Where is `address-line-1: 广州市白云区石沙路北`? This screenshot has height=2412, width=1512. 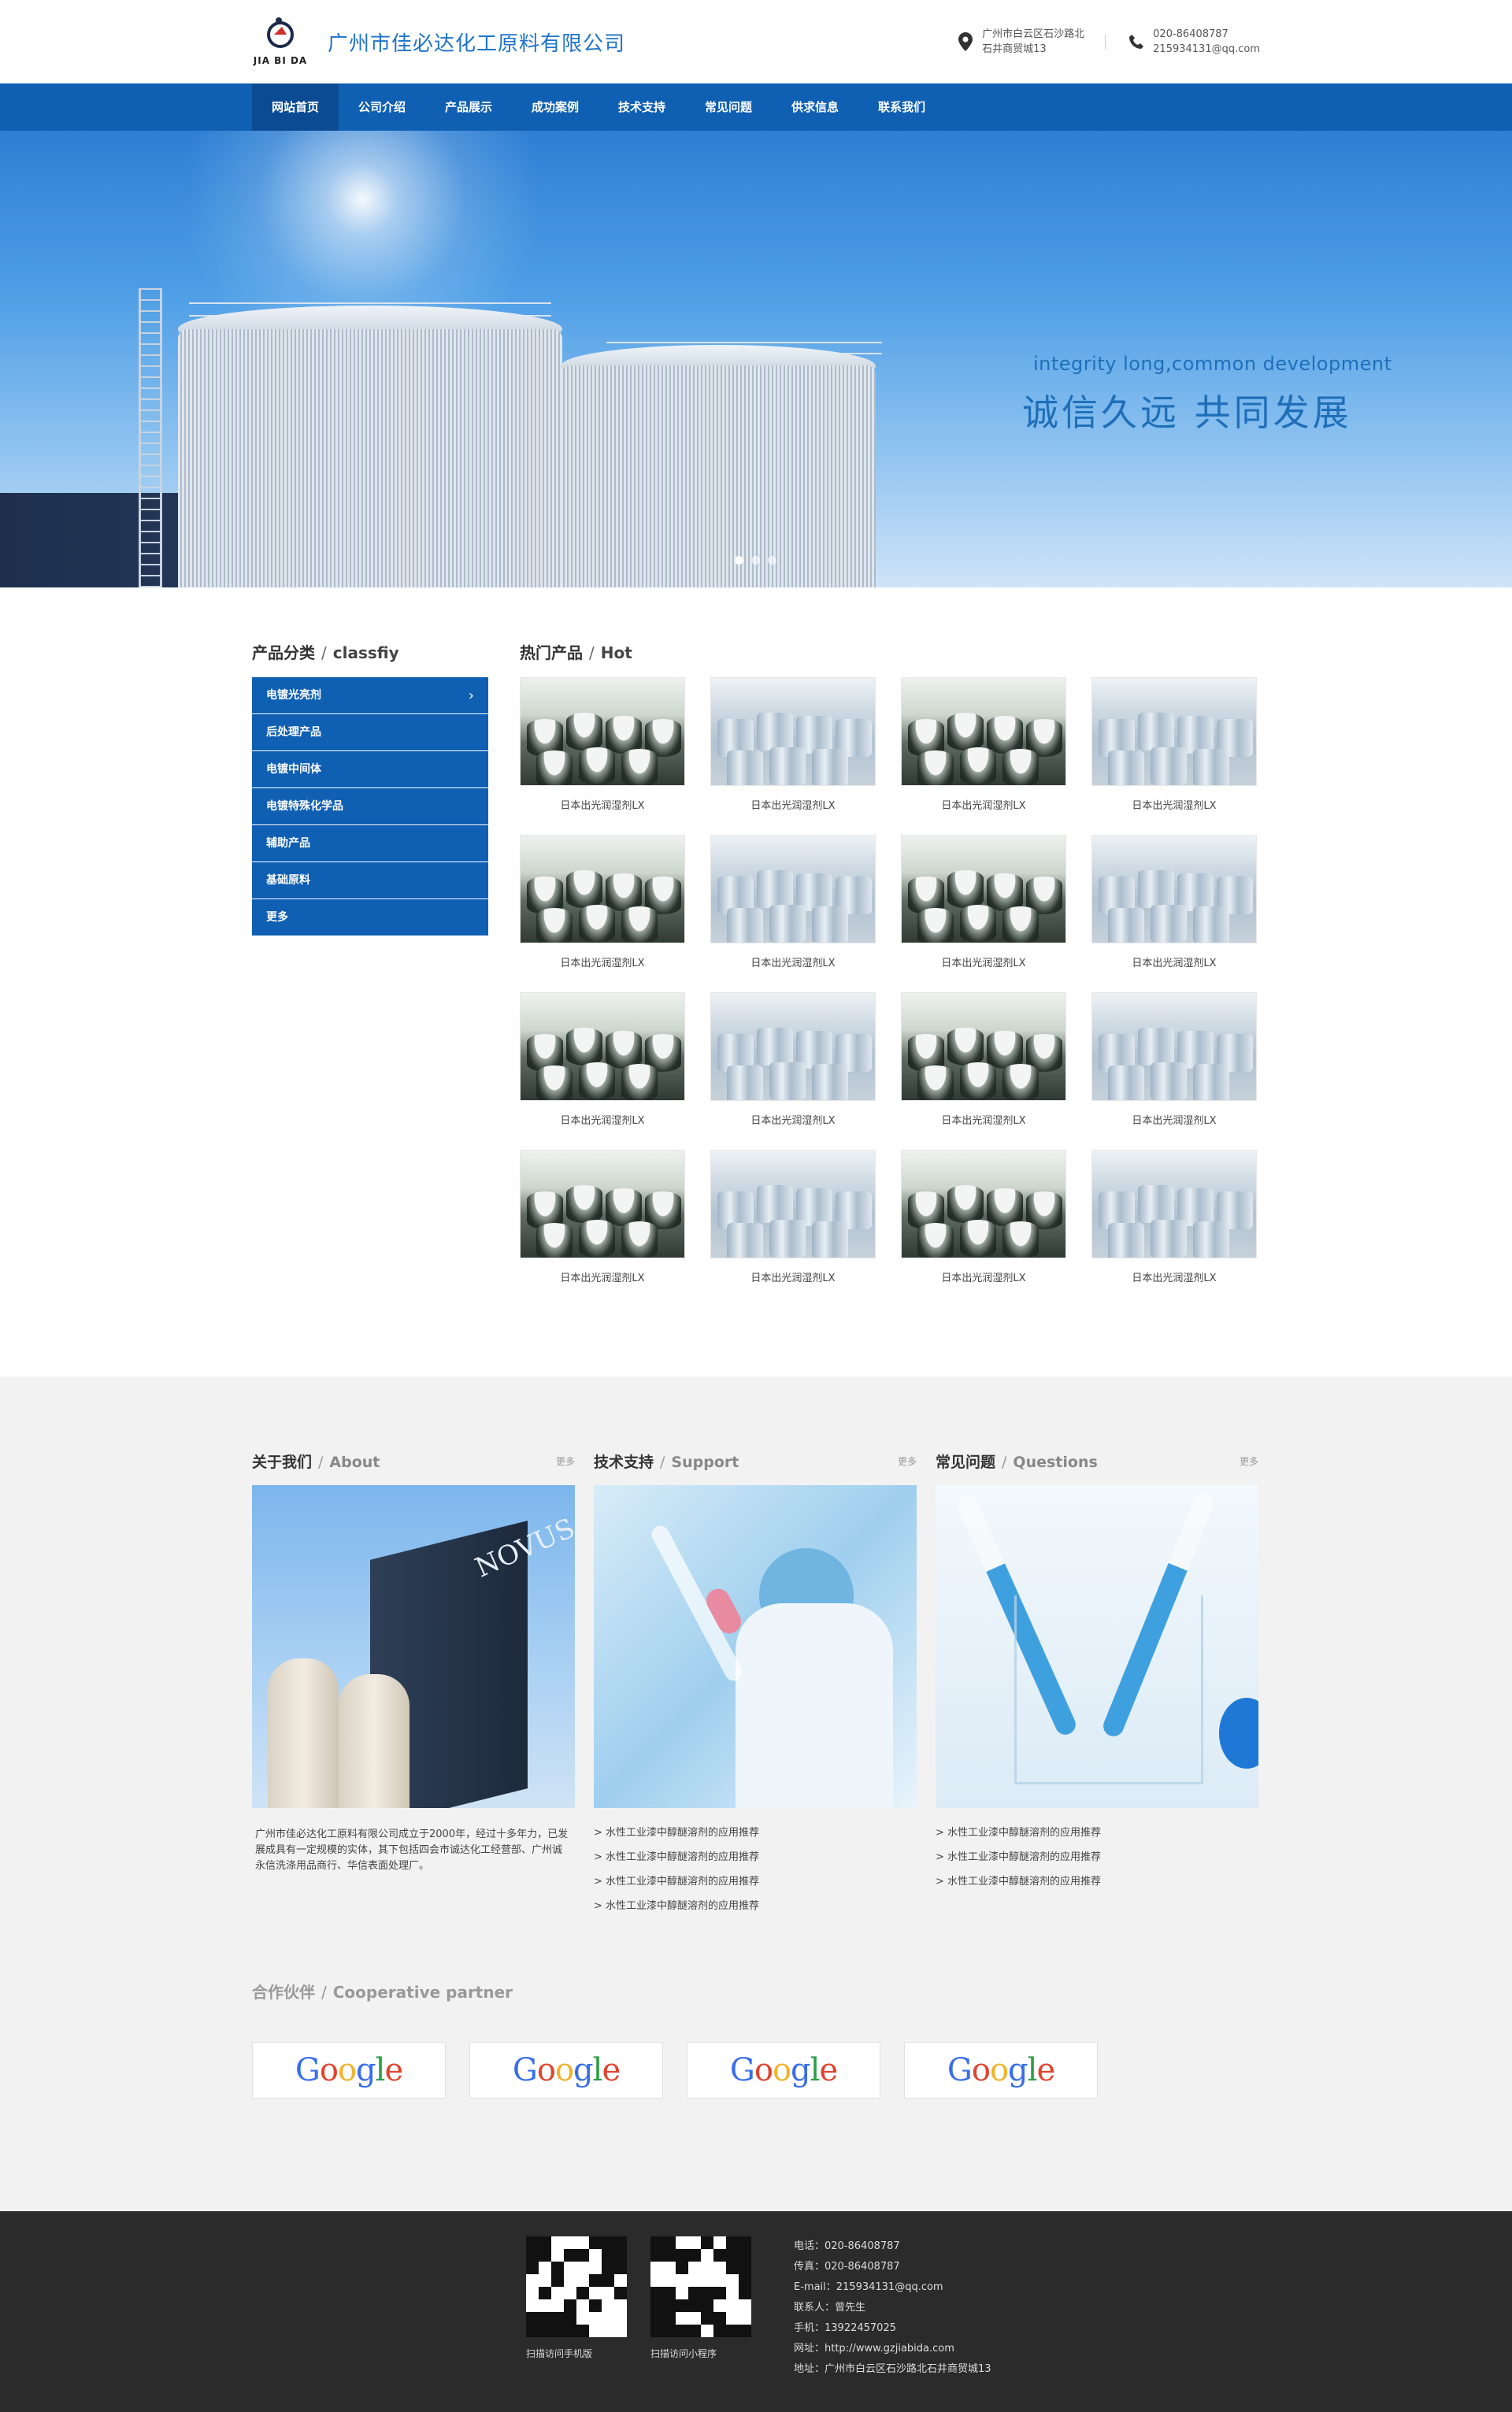
address-line-1: 广州市白云区石沙路北 is located at coordinates (1033, 34).